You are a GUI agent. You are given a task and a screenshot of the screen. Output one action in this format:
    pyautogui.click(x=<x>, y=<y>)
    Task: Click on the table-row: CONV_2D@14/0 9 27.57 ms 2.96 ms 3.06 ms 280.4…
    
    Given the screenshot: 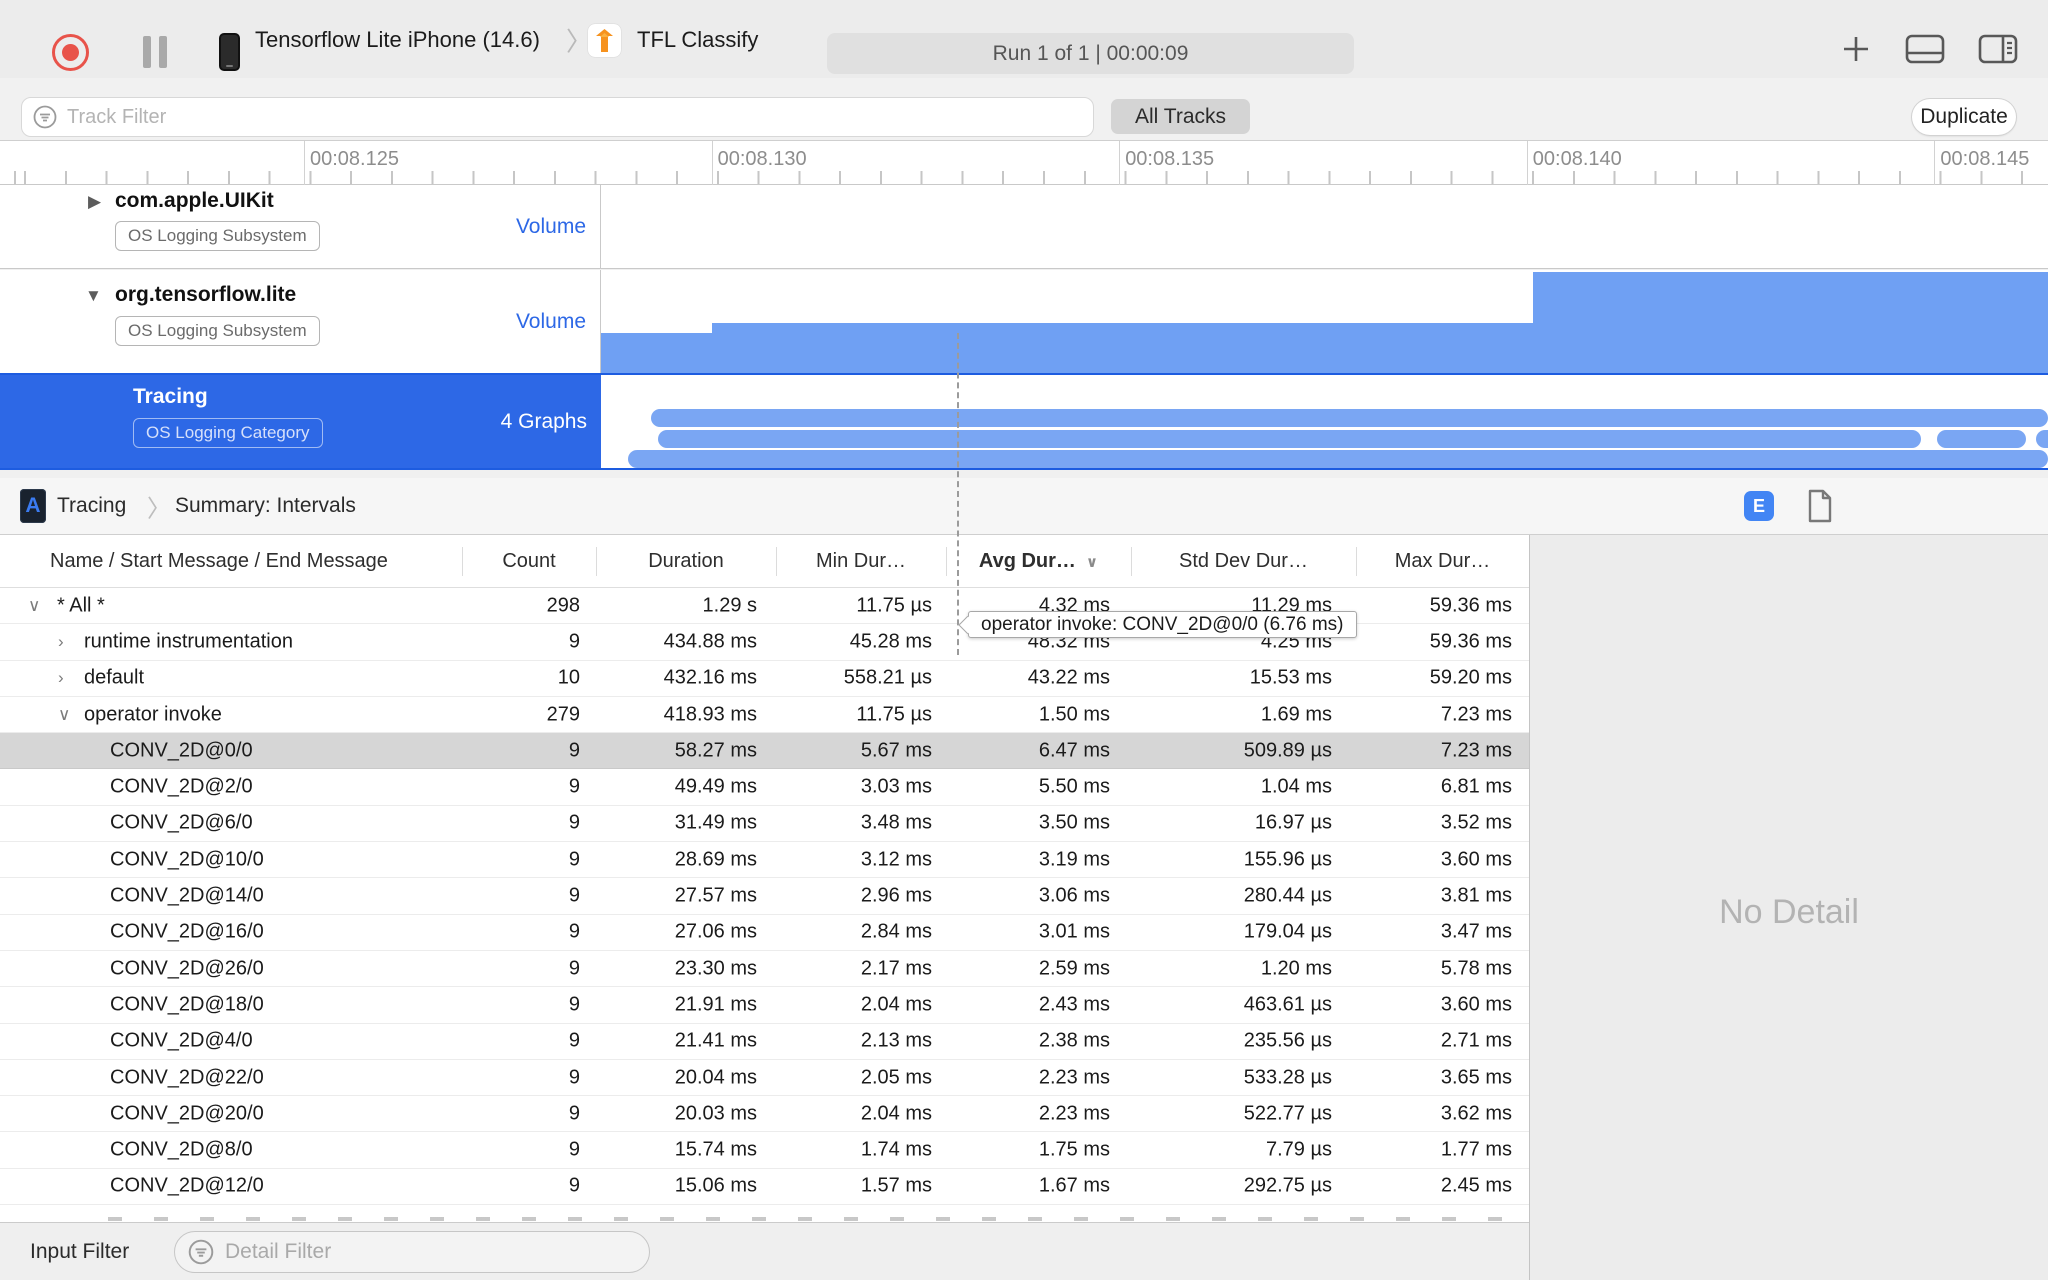 What is the action you would take?
    pyautogui.click(x=764, y=896)
    